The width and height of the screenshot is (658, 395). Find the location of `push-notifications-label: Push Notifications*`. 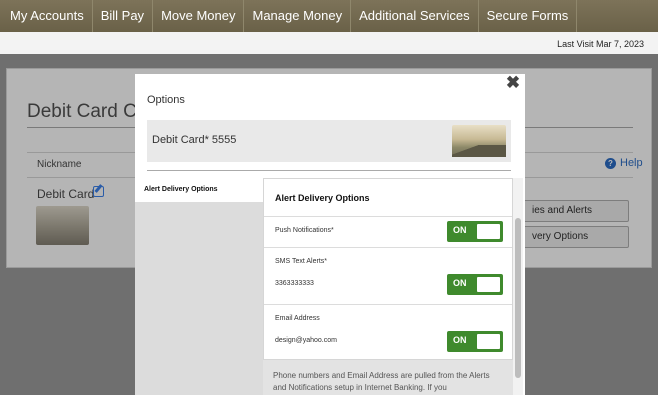

push-notifications-label: Push Notifications* is located at coordinates (304, 230).